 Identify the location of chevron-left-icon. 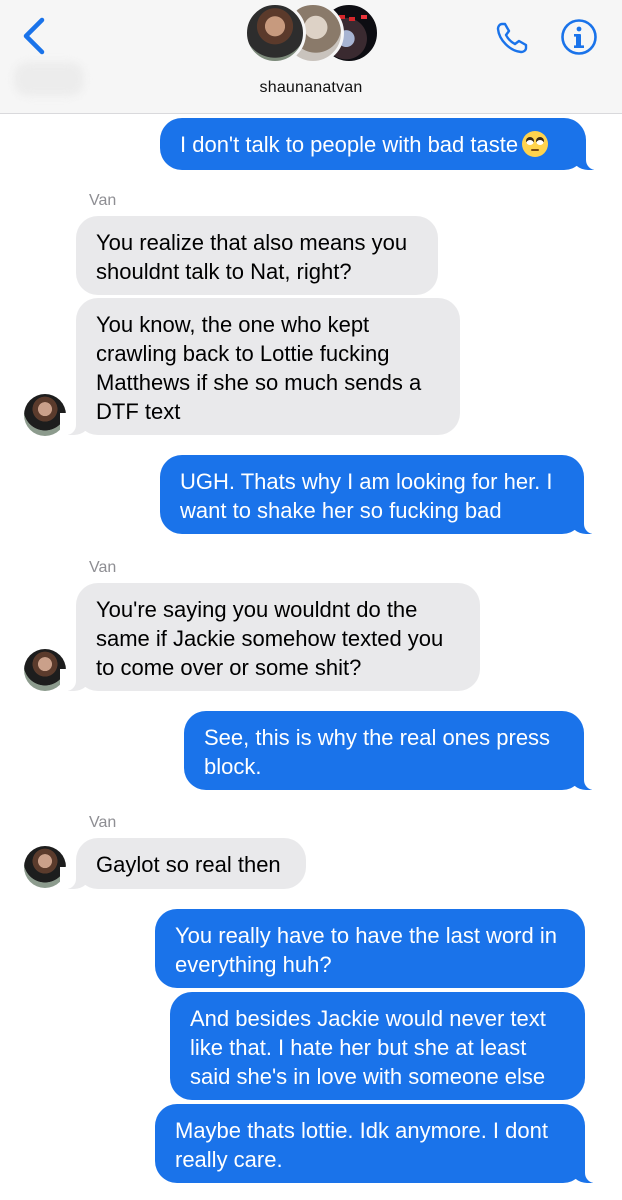
(35, 36).